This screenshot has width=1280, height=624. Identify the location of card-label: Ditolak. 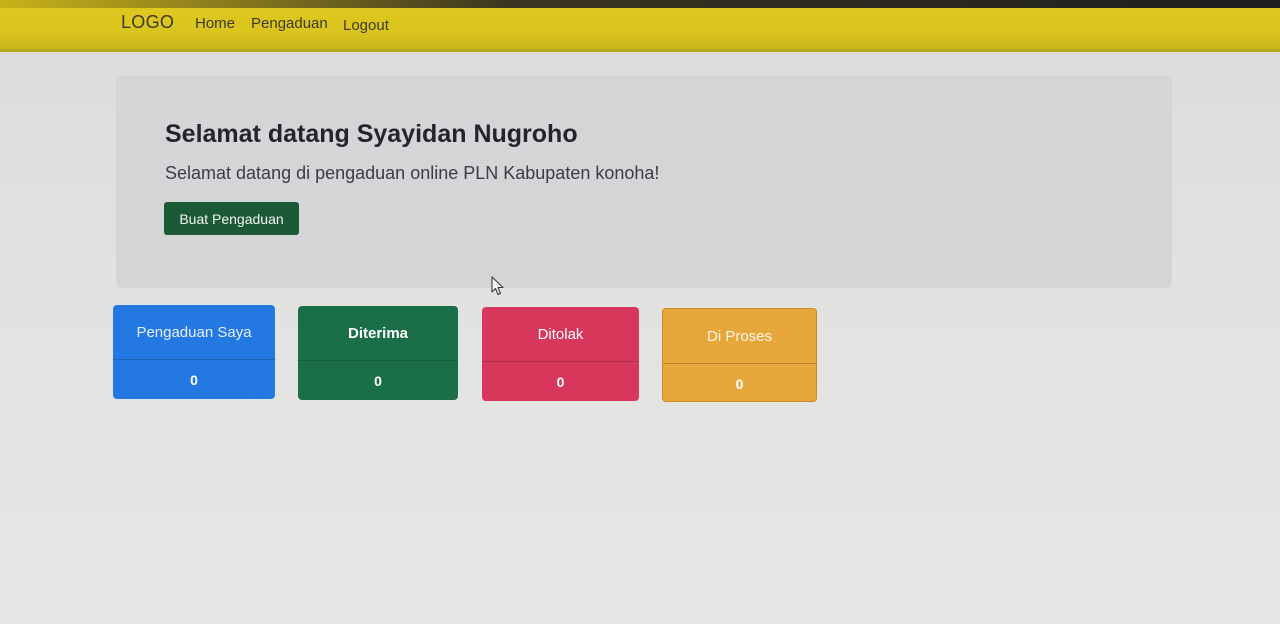
(560, 334).